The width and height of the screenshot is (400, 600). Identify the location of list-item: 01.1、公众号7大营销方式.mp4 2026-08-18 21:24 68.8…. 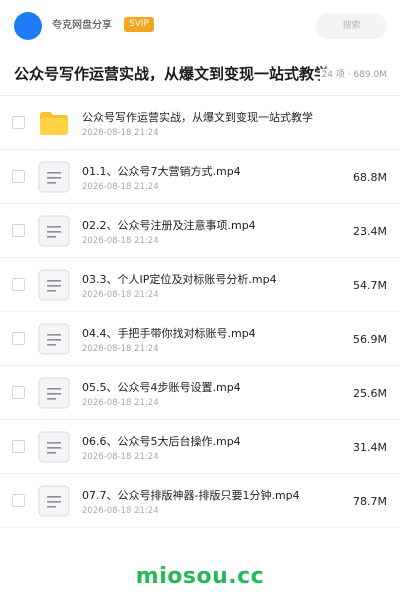
(200, 177).